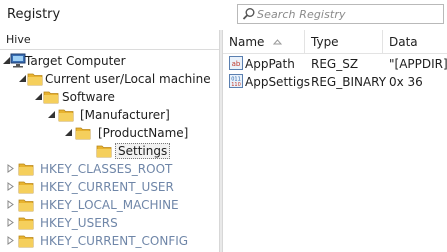  I want to click on search-placeholder: Search Registry, so click(301, 14).